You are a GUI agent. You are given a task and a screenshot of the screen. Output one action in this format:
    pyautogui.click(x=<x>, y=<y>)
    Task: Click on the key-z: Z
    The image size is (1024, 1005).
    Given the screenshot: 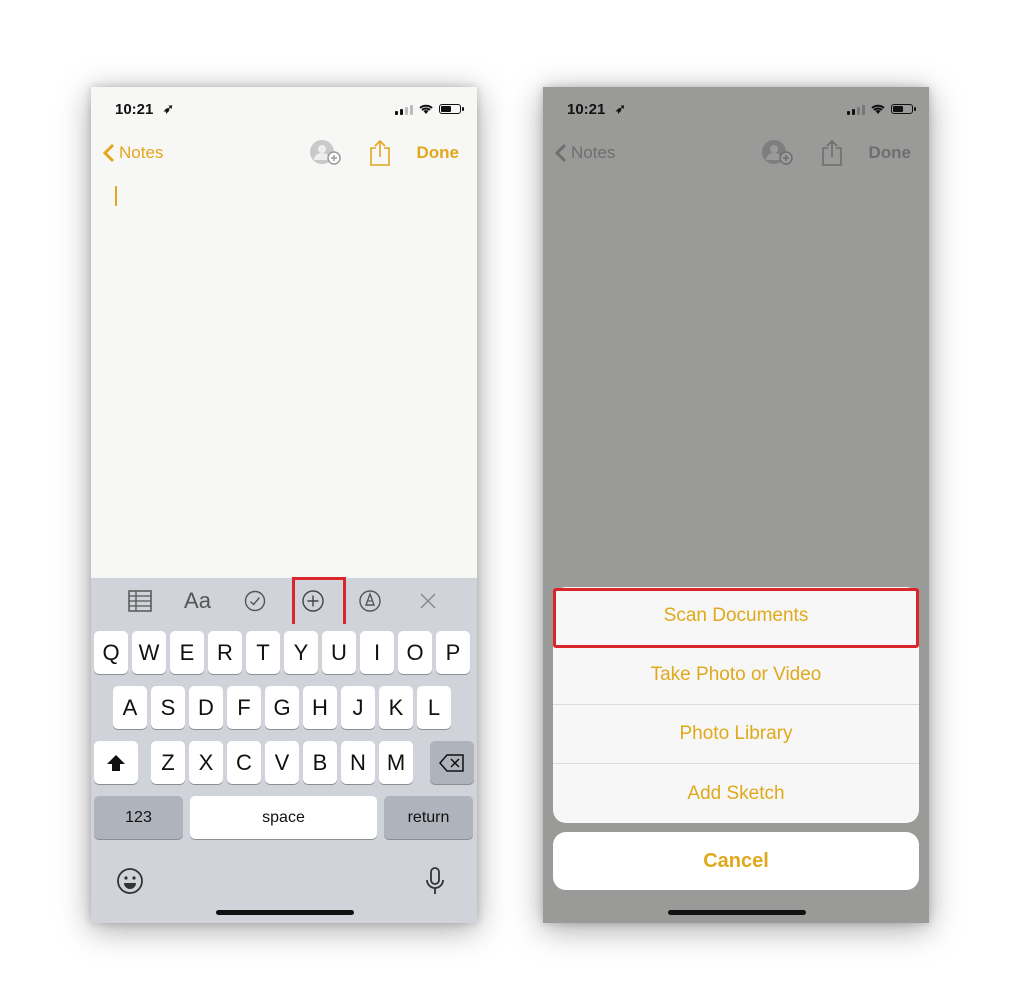 What is the action you would take?
    pyautogui.click(x=168, y=762)
    